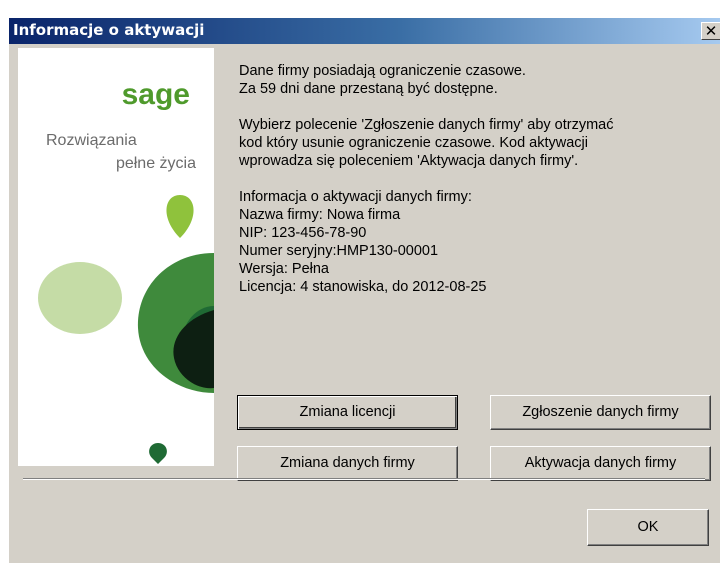 This screenshot has width=720, height=563. I want to click on ok-button: OK, so click(648, 527).